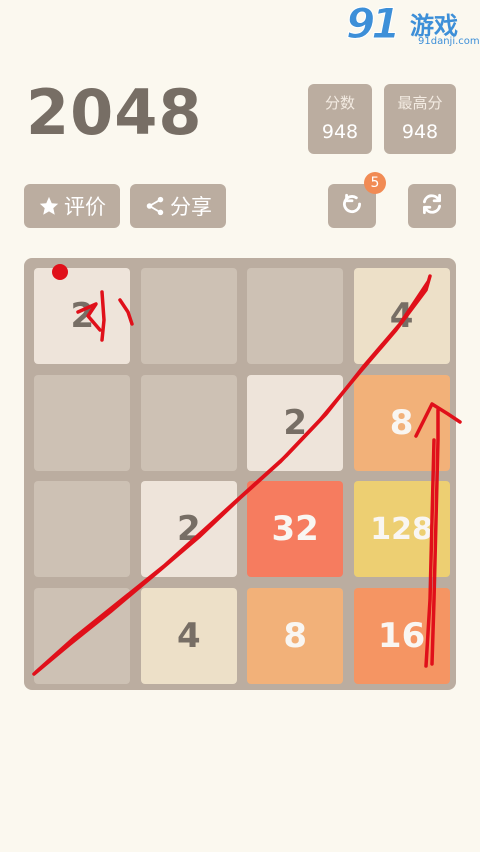 The width and height of the screenshot is (480, 852). Describe the element at coordinates (420, 119) in the screenshot. I see `best-score-box: 最高分 948` at that location.